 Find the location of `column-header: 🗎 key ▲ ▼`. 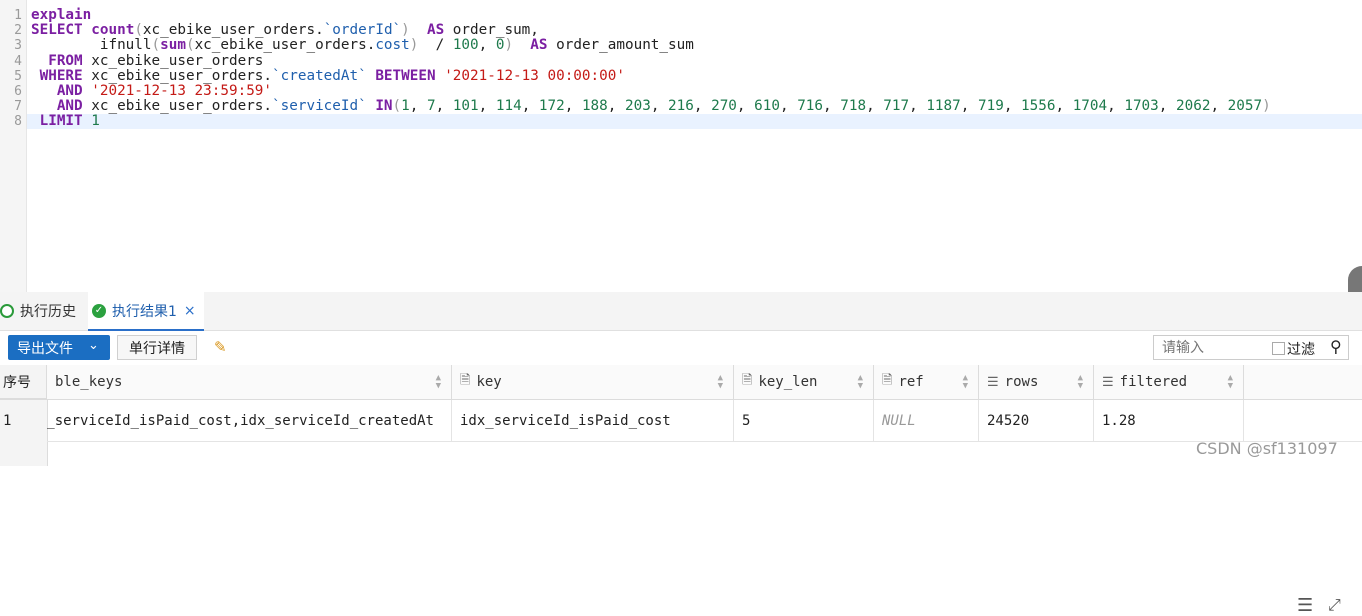

column-header: 🗎 key ▲ ▼ is located at coordinates (593, 382).